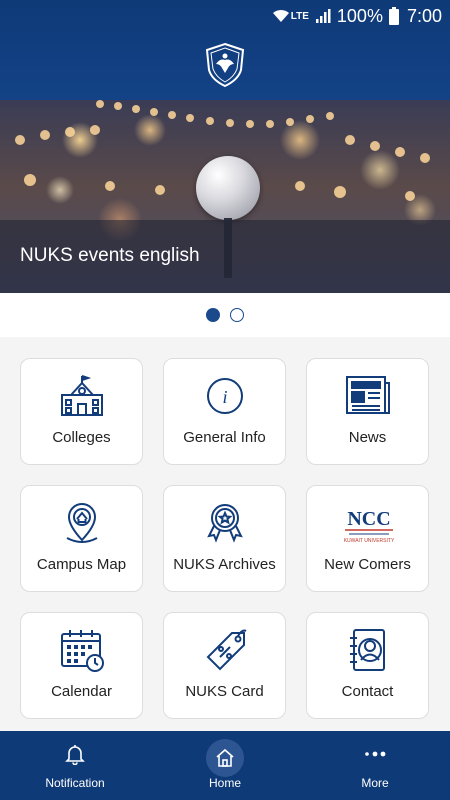  What do you see at coordinates (424, 15) in the screenshot?
I see `clock: 7:00` at bounding box center [424, 15].